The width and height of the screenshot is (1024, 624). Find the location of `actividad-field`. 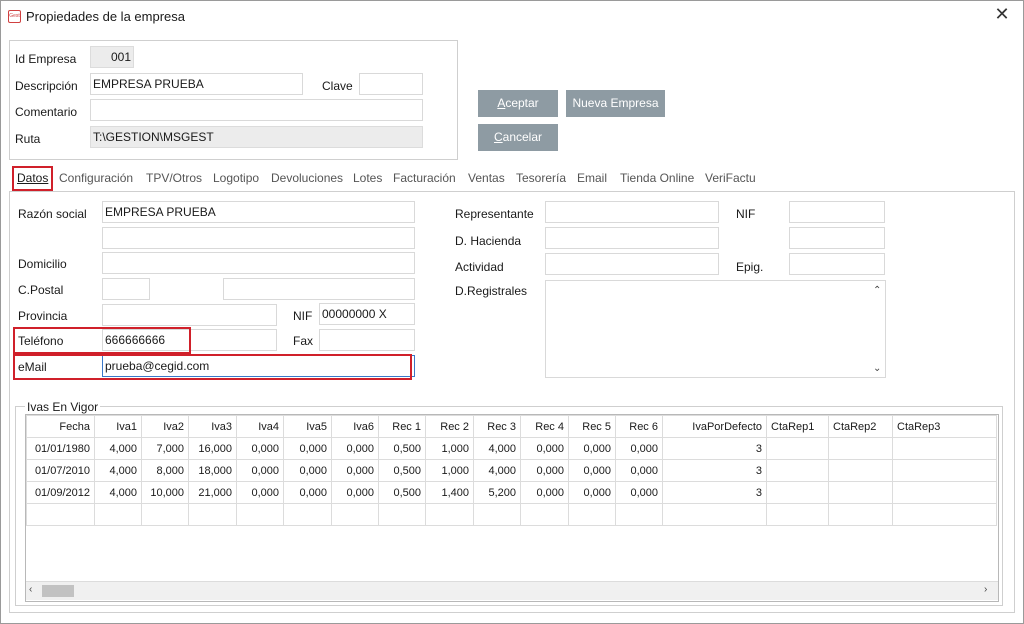

actividad-field is located at coordinates (632, 264).